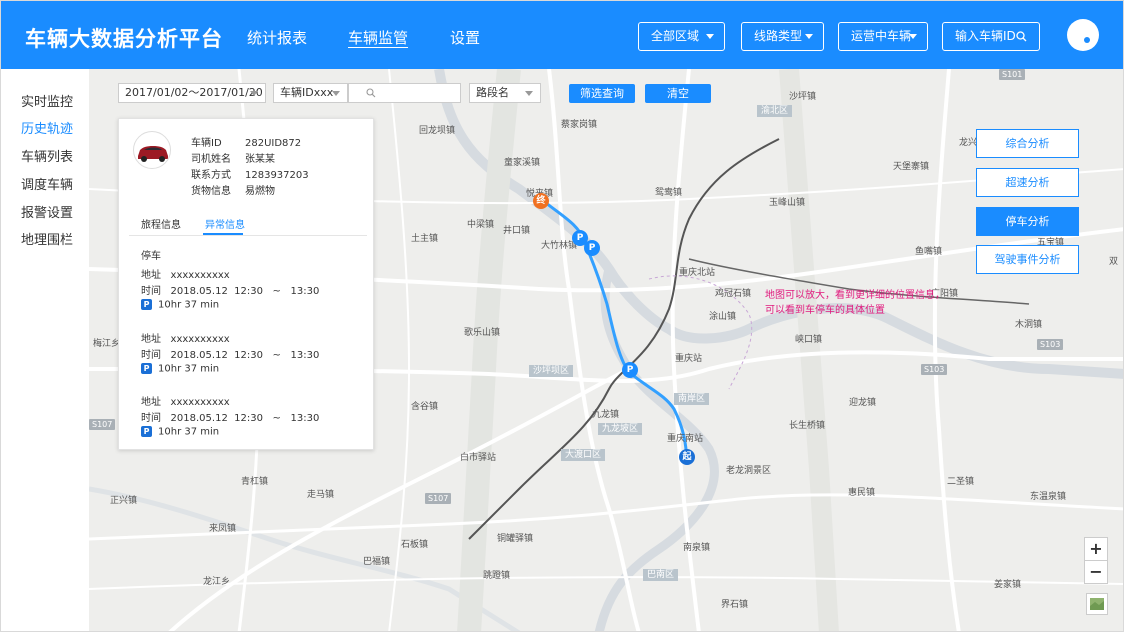 The height and width of the screenshot is (632, 1124). Describe the element at coordinates (260, 191) in the screenshot. I see `field-value: 易燃物` at that location.